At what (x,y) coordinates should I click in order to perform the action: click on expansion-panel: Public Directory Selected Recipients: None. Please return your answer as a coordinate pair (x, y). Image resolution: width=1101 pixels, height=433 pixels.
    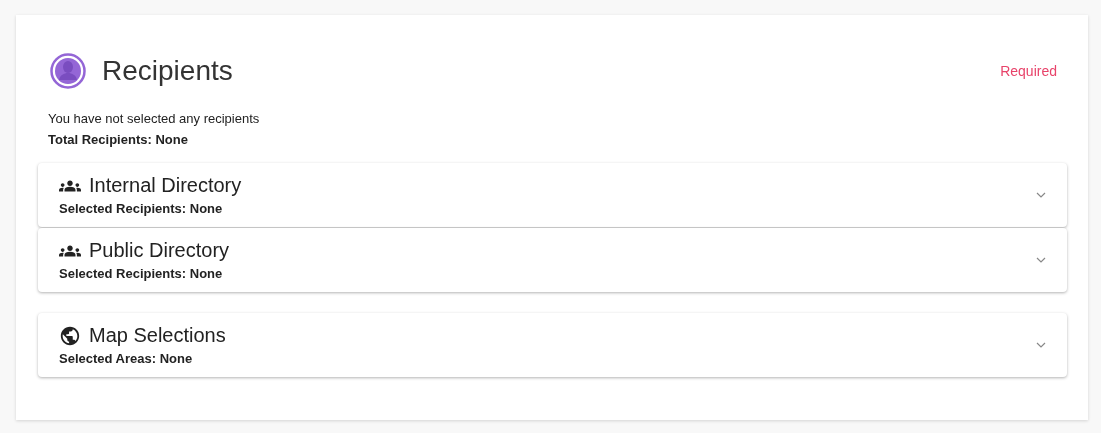
    Looking at the image, I should click on (552, 260).